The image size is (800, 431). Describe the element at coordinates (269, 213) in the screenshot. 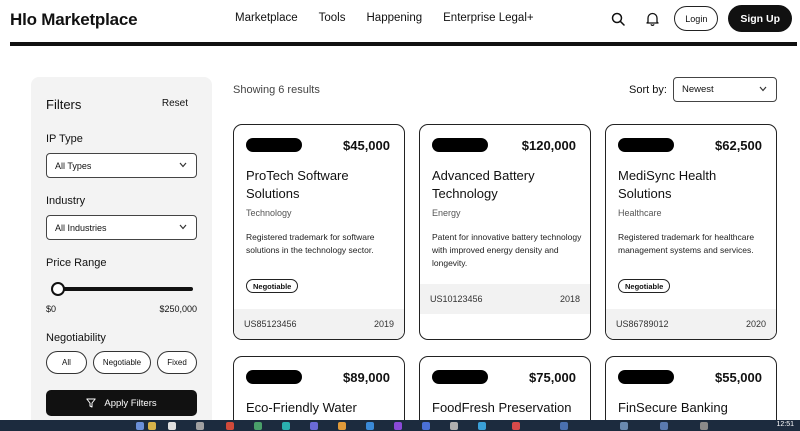

I see `listing-category: Technology` at that location.